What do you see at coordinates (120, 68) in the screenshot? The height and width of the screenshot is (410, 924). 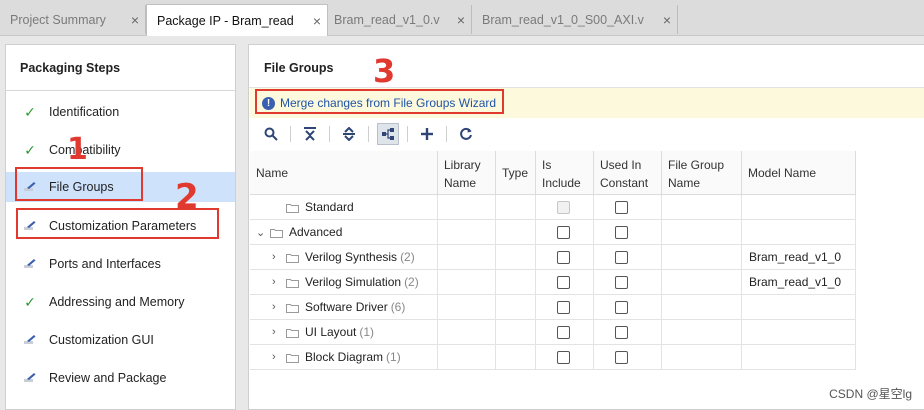 I see `panel-title: Packaging Steps` at bounding box center [120, 68].